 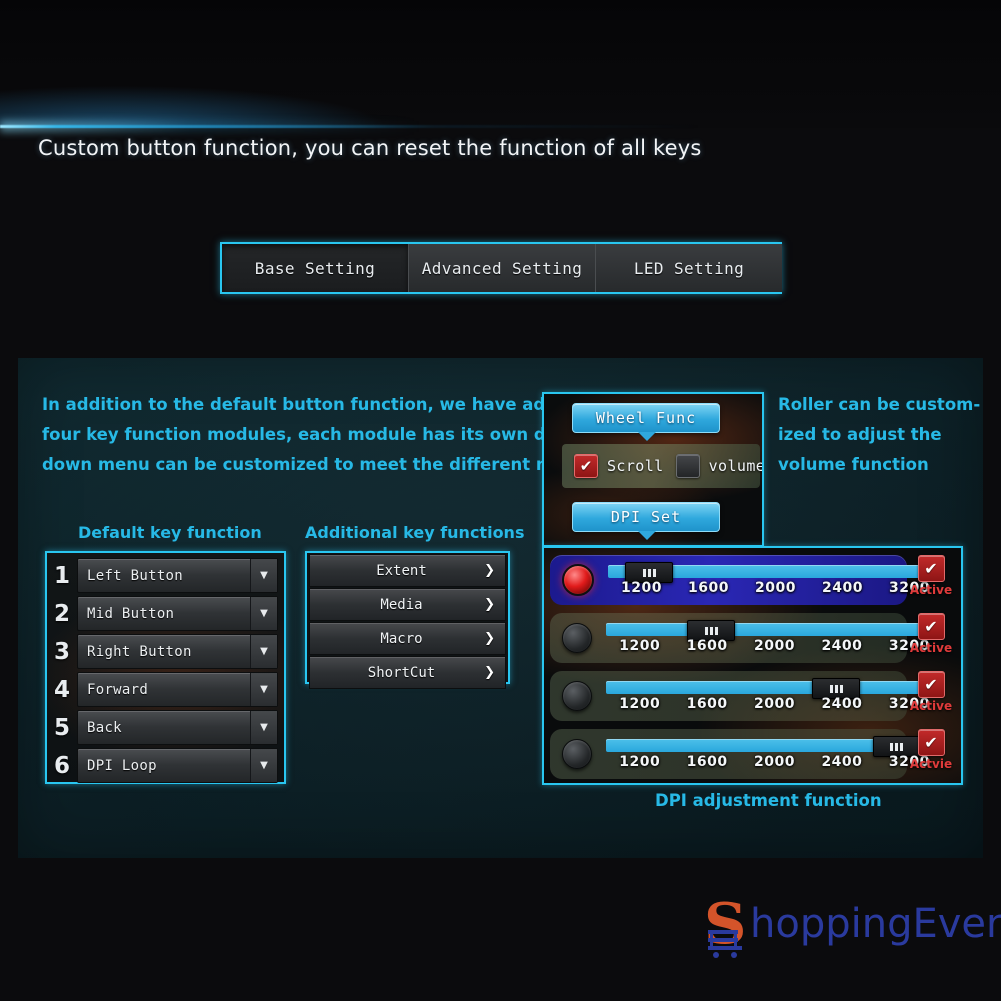 I want to click on key-dropdown-value: DPI Loop, so click(x=122, y=765).